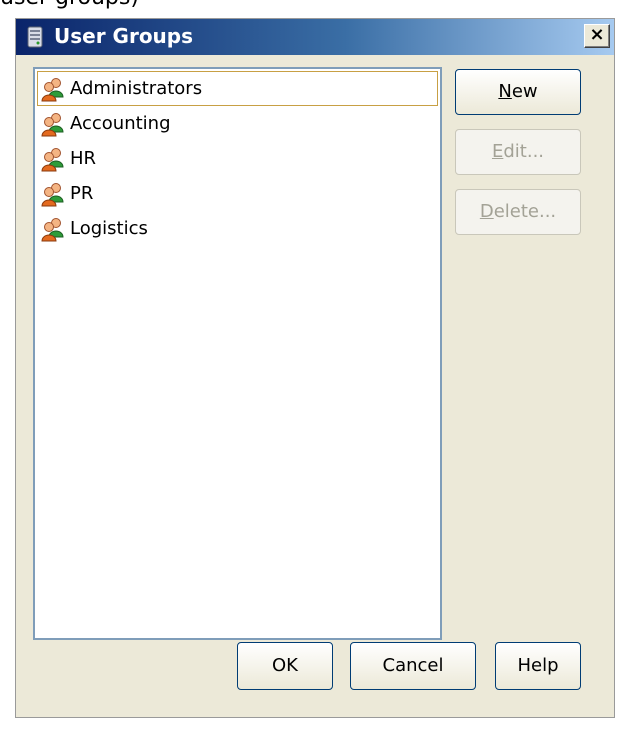 This screenshot has width=617, height=730. I want to click on dialog-title: User Groups, so click(124, 36).